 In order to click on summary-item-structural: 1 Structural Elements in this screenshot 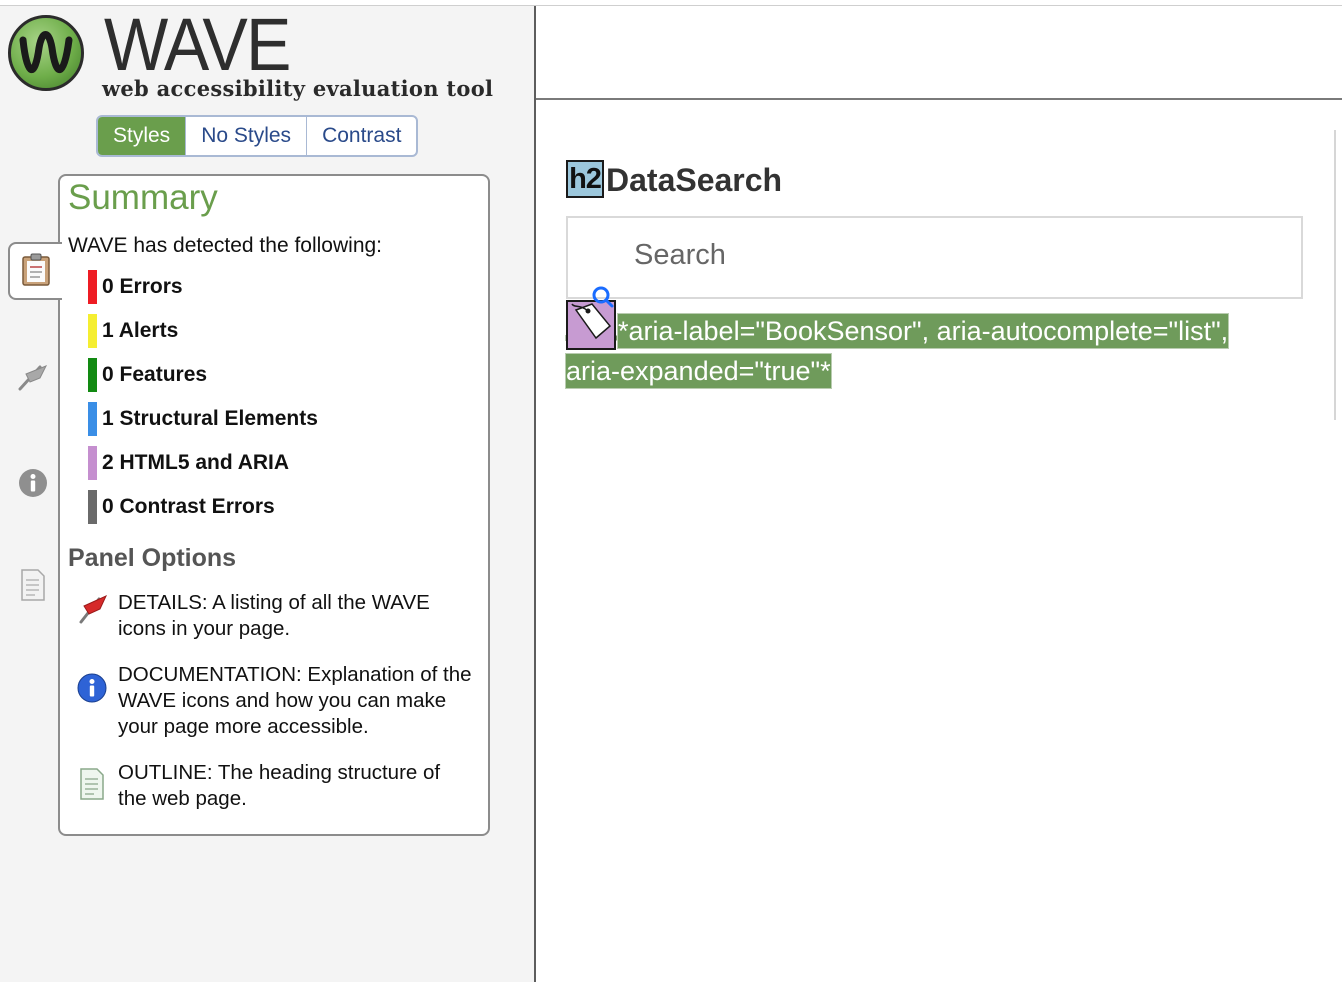, I will do `click(203, 419)`.